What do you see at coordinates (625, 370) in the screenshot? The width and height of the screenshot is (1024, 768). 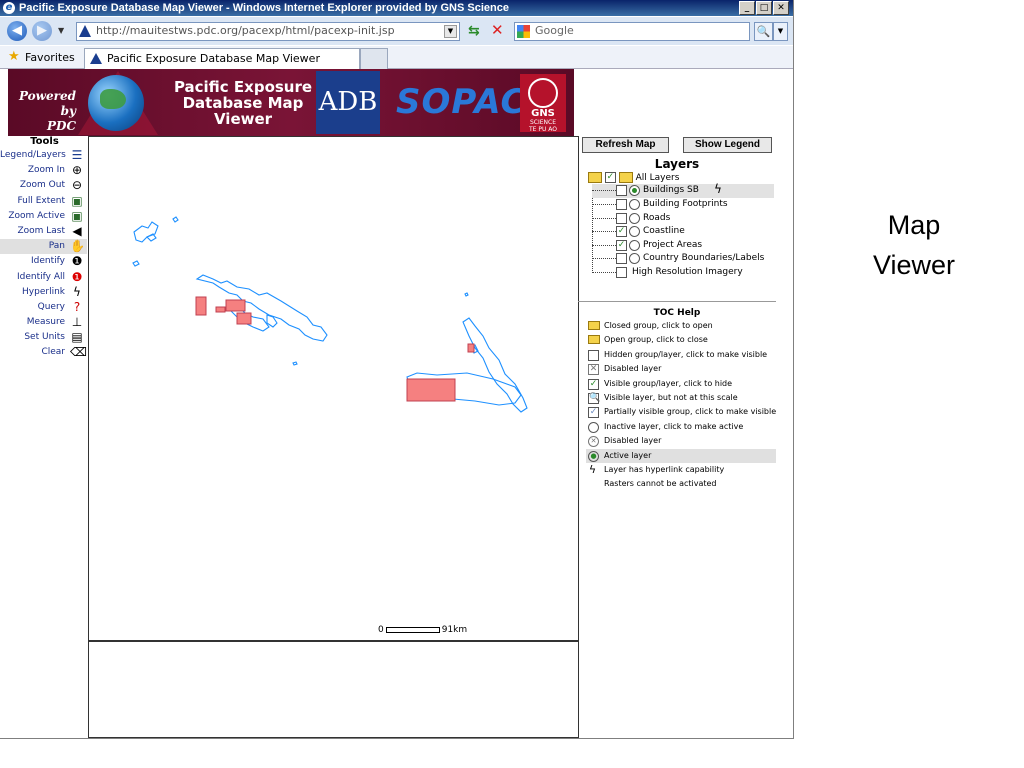 I see `toc-help-row: ✕ Disabled layer` at bounding box center [625, 370].